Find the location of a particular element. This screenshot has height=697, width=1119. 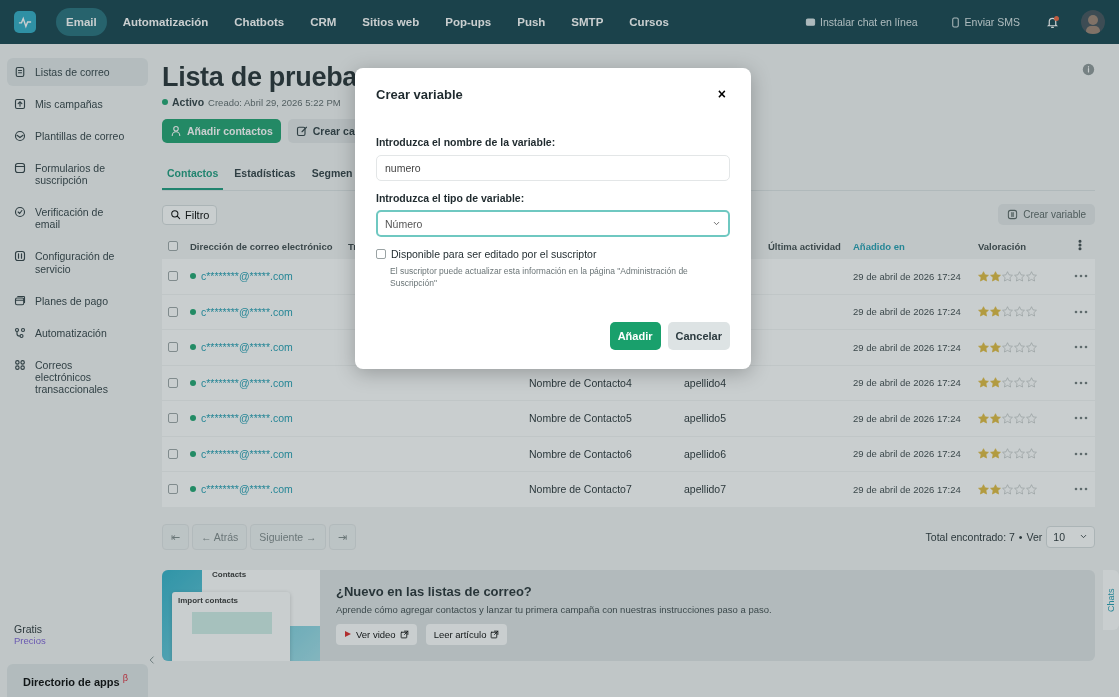

nav-tab: CRM is located at coordinates (323, 22).